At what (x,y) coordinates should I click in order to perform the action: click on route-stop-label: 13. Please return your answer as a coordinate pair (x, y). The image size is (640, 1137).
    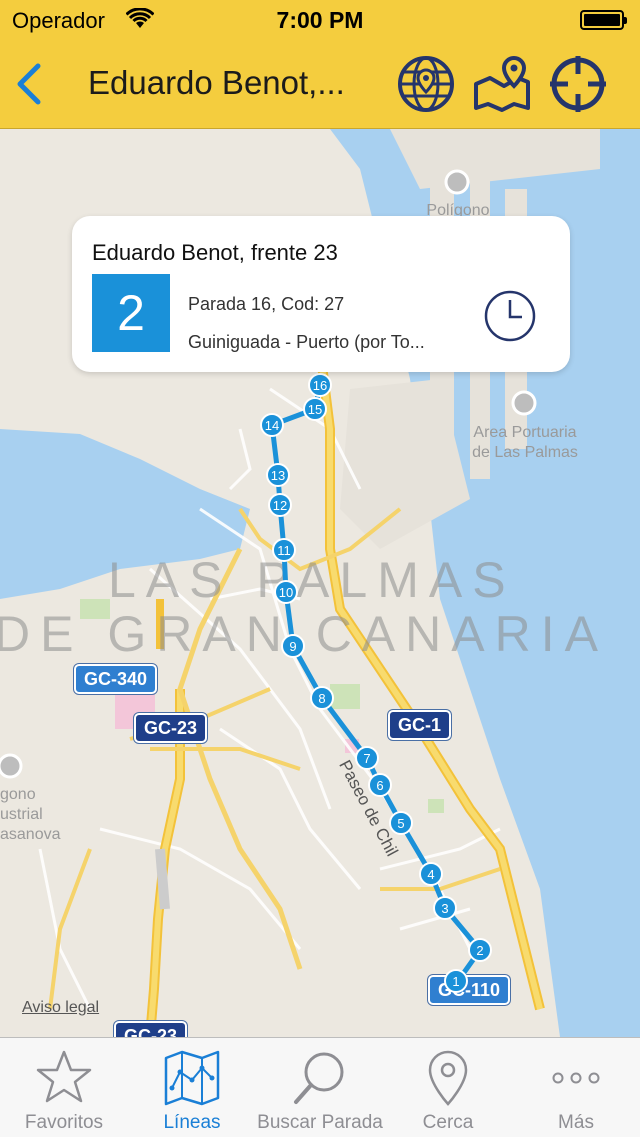
    Looking at the image, I should click on (278, 475).